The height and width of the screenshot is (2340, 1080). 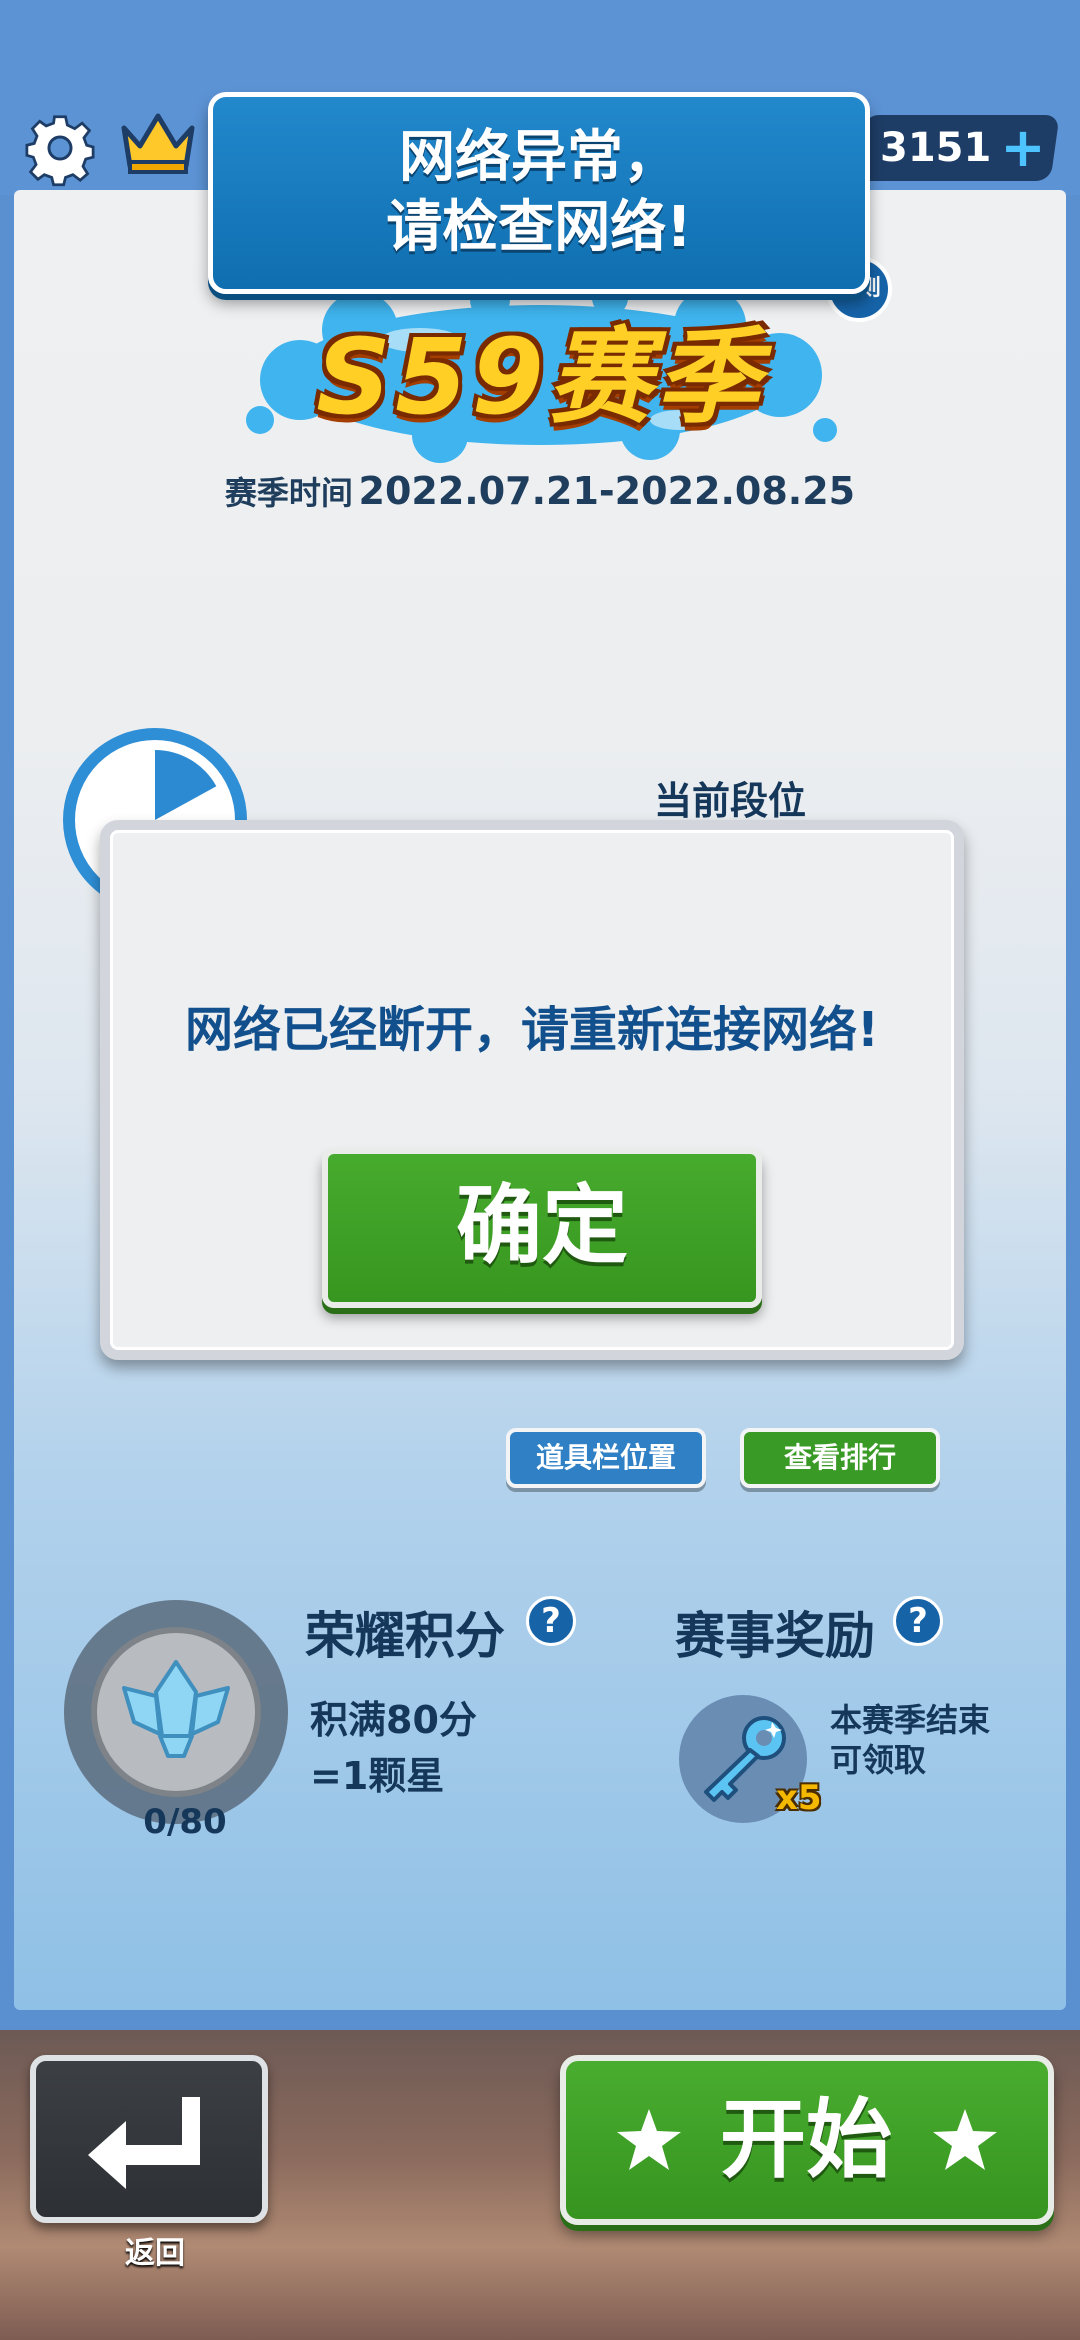 What do you see at coordinates (799, 1798) in the screenshot?
I see `reward-quantity: x5` at bounding box center [799, 1798].